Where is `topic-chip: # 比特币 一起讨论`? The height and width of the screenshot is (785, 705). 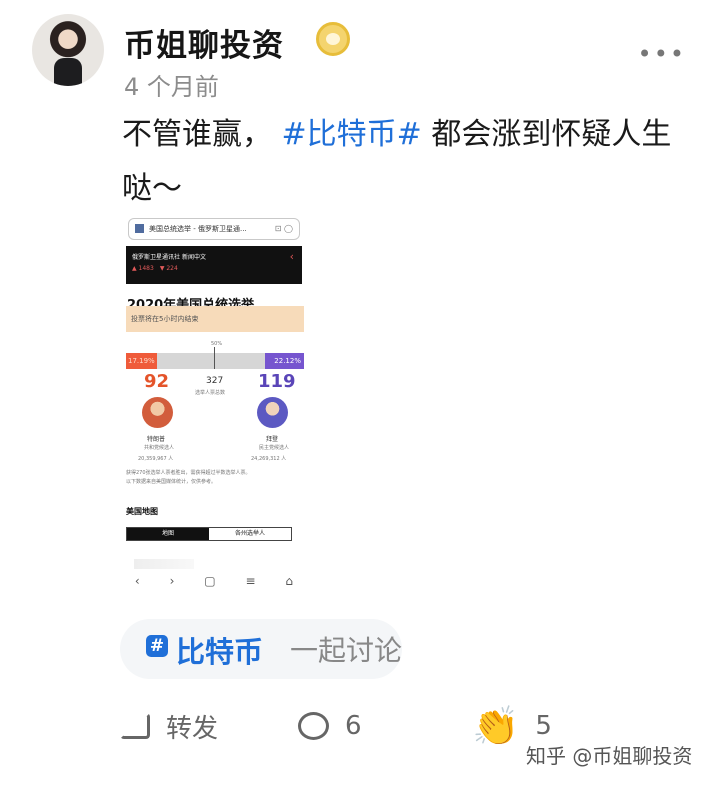
topic-chip: # 比特币 一起讨论 is located at coordinates (261, 649).